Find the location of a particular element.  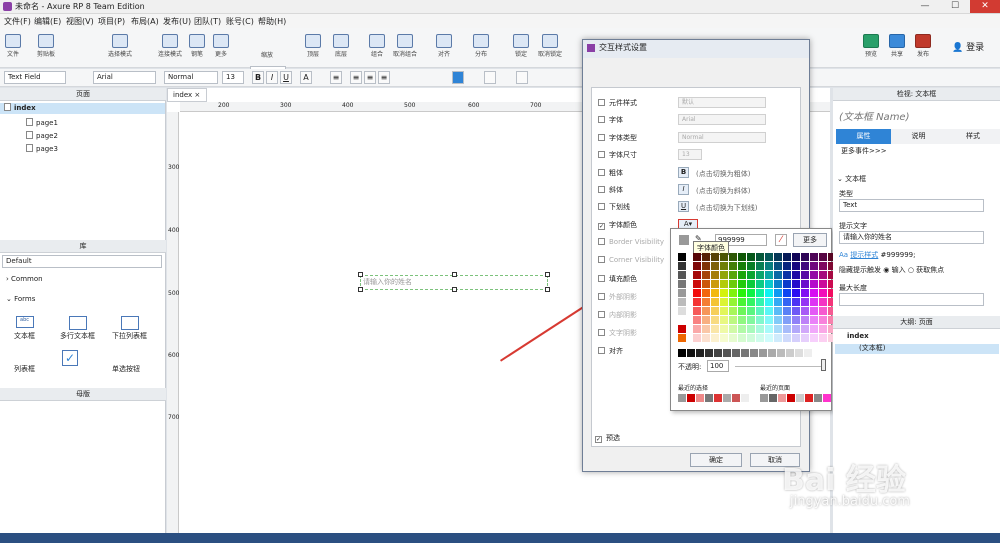

resize-handle is located at coordinates (454, 289).